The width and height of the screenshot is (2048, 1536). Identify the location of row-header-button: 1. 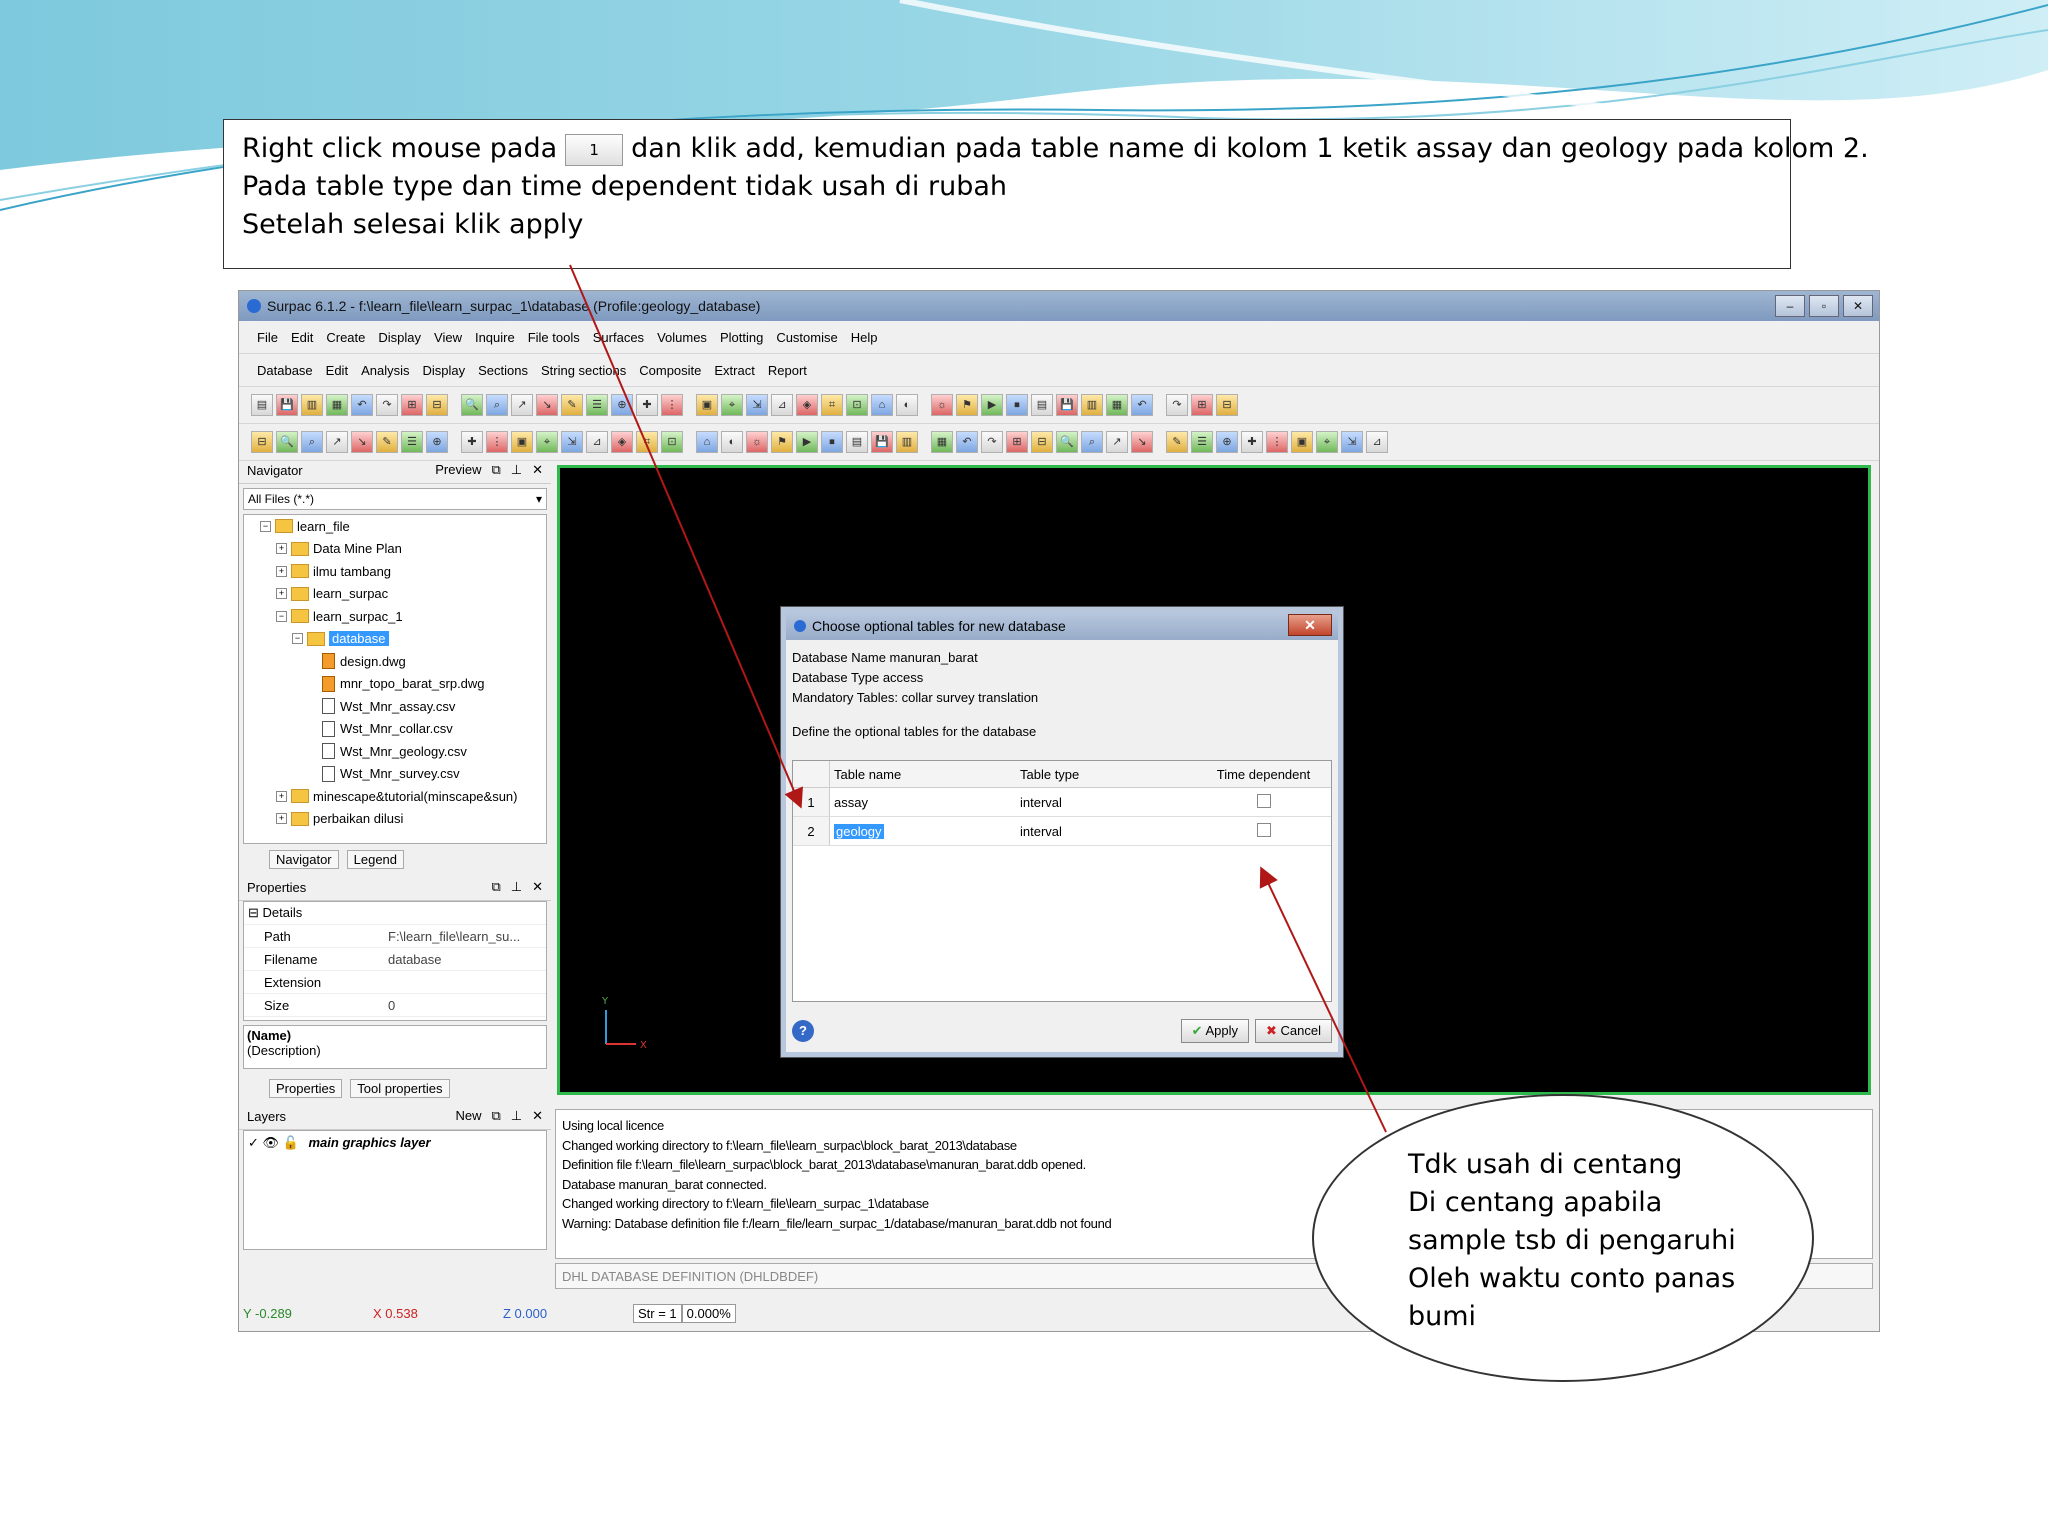
(811, 802).